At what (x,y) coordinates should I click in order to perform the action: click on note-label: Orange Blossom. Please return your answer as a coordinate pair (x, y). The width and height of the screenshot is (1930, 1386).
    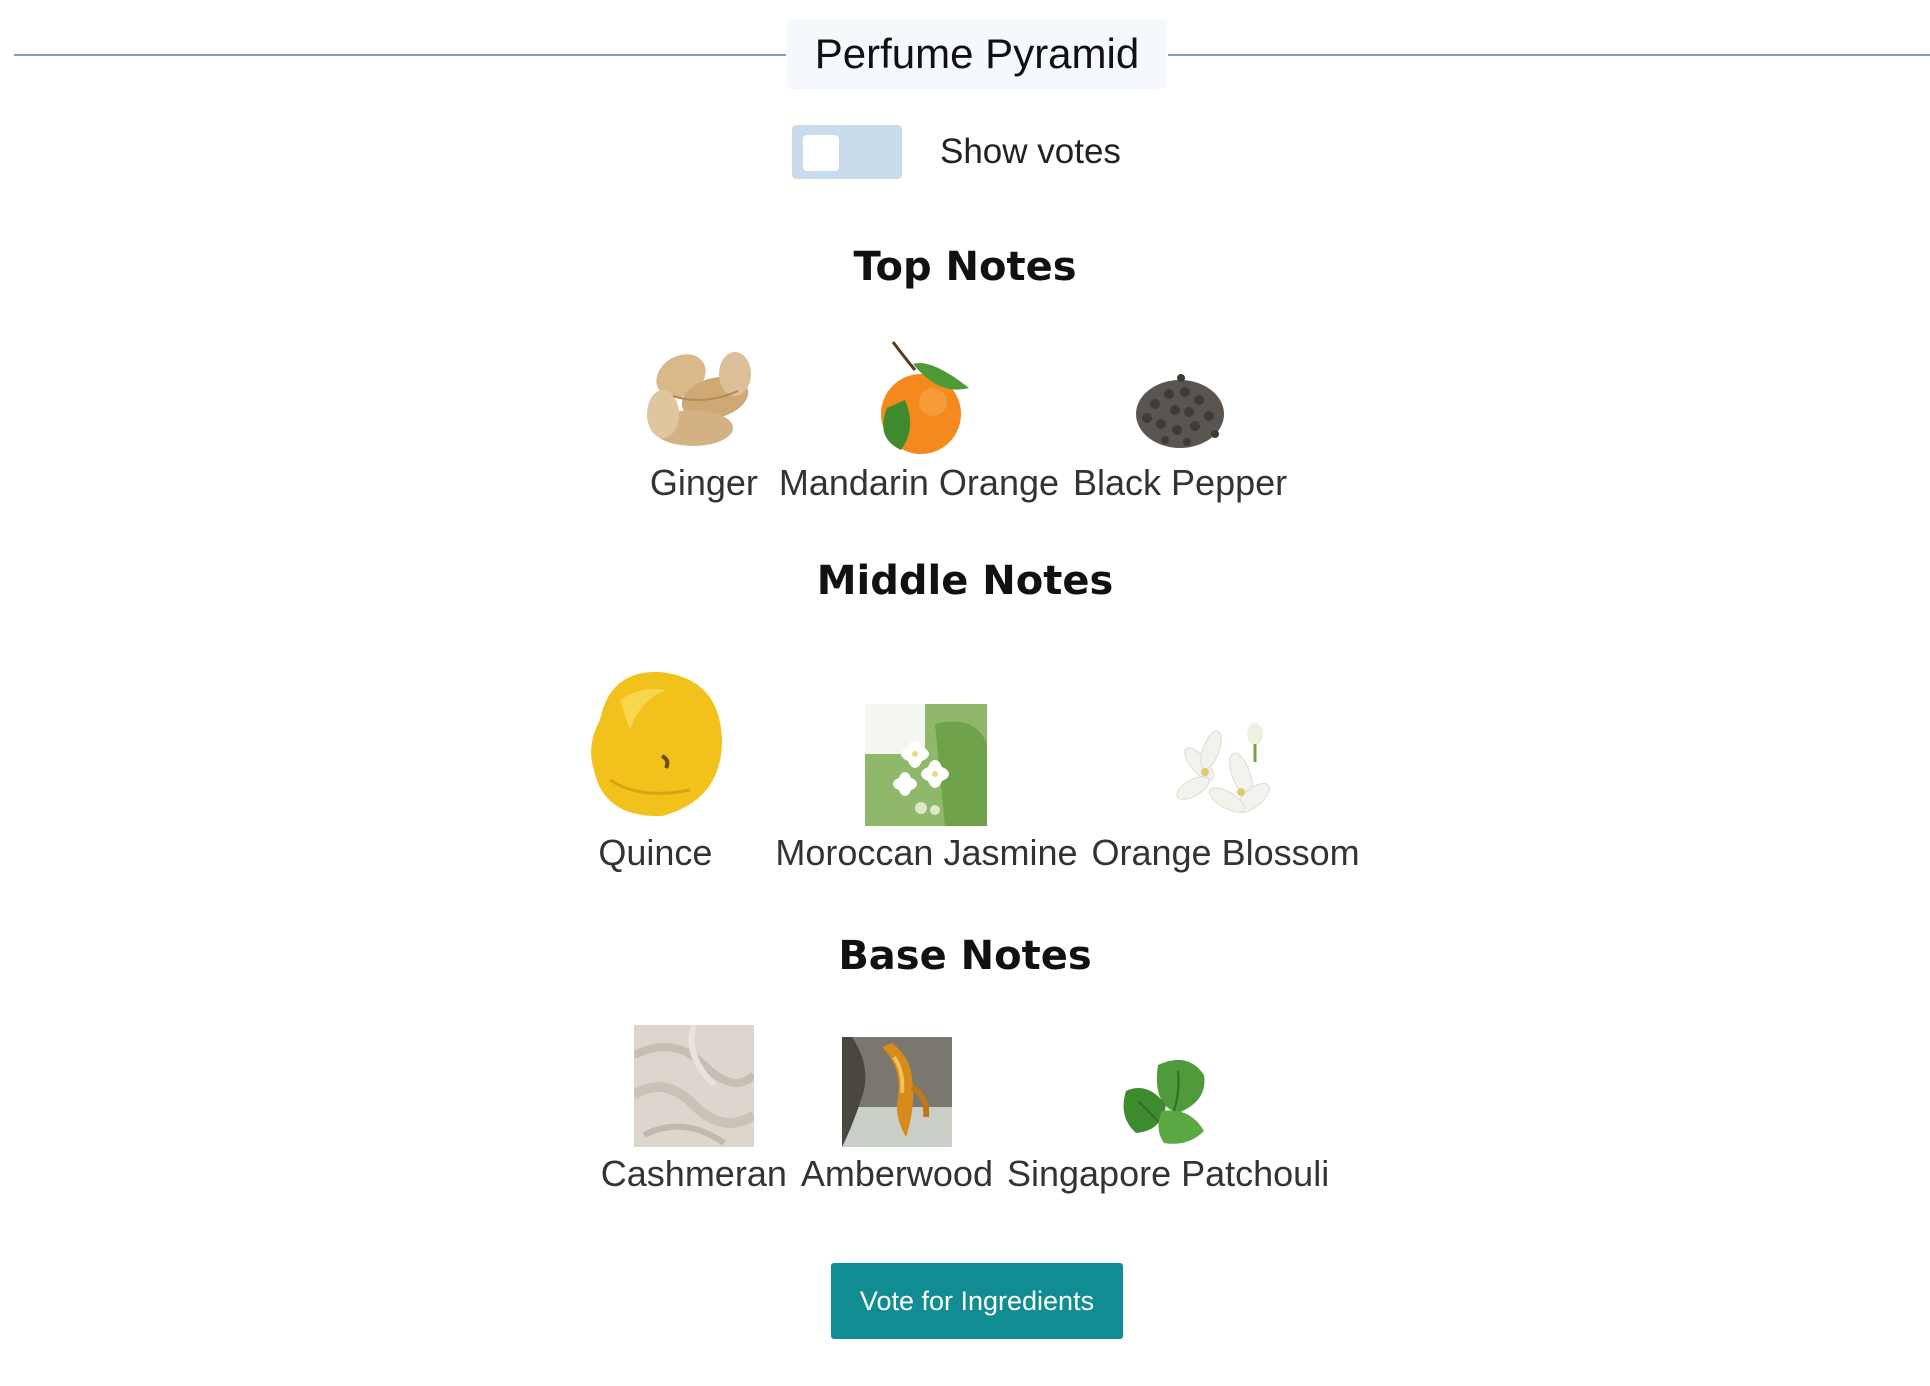
    Looking at the image, I should click on (1225, 852).